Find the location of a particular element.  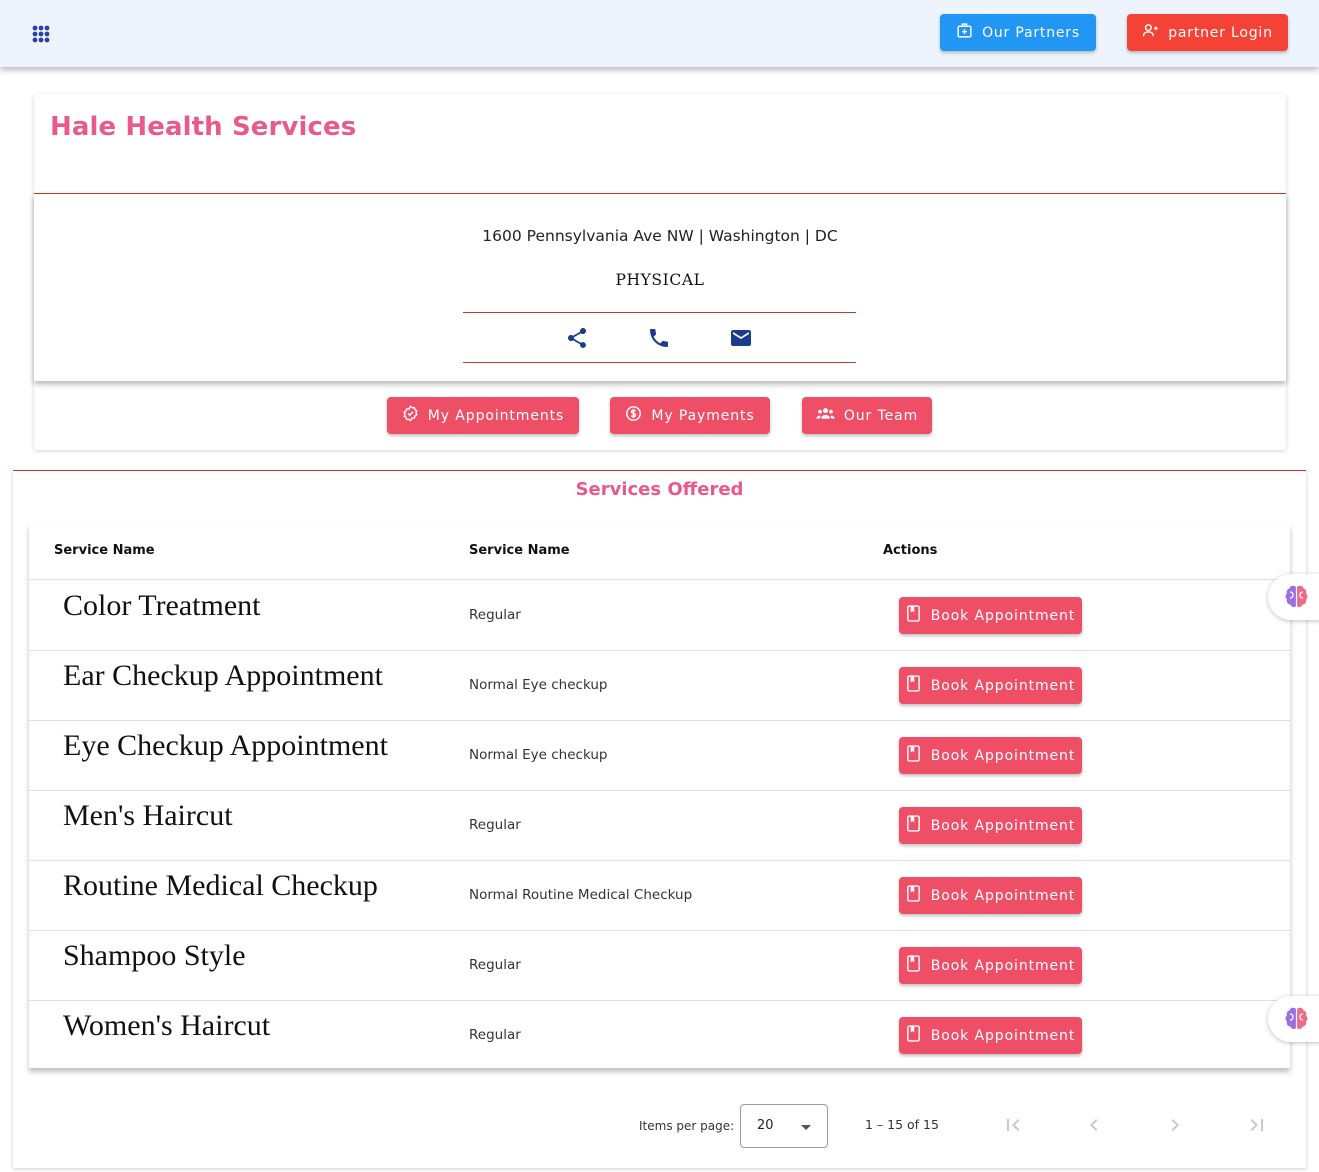

first-page-icon is located at coordinates (1013, 1125).